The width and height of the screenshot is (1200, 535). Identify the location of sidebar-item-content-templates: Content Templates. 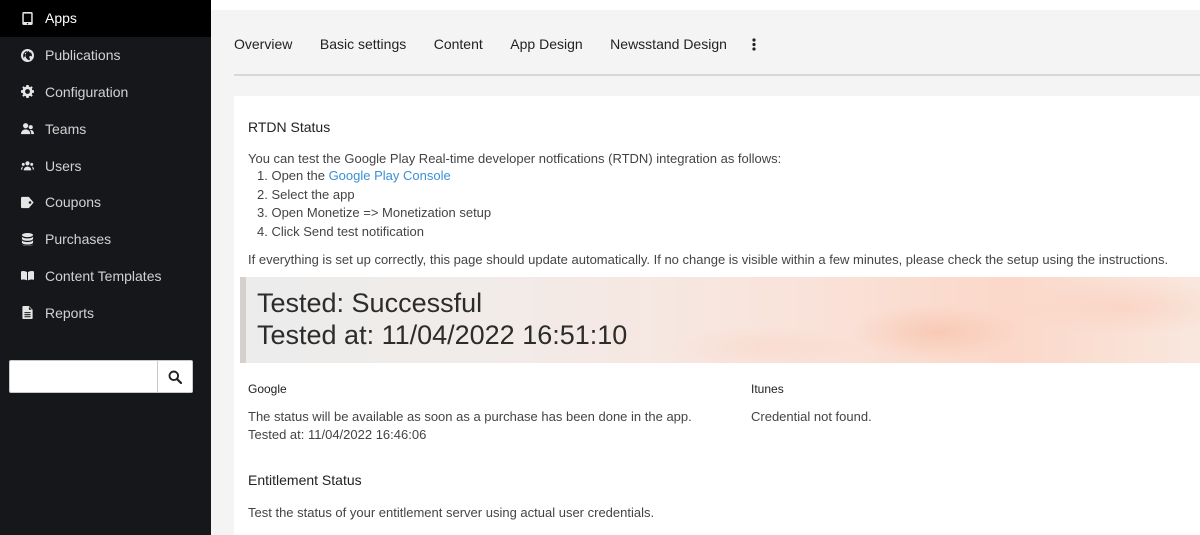
(105, 276).